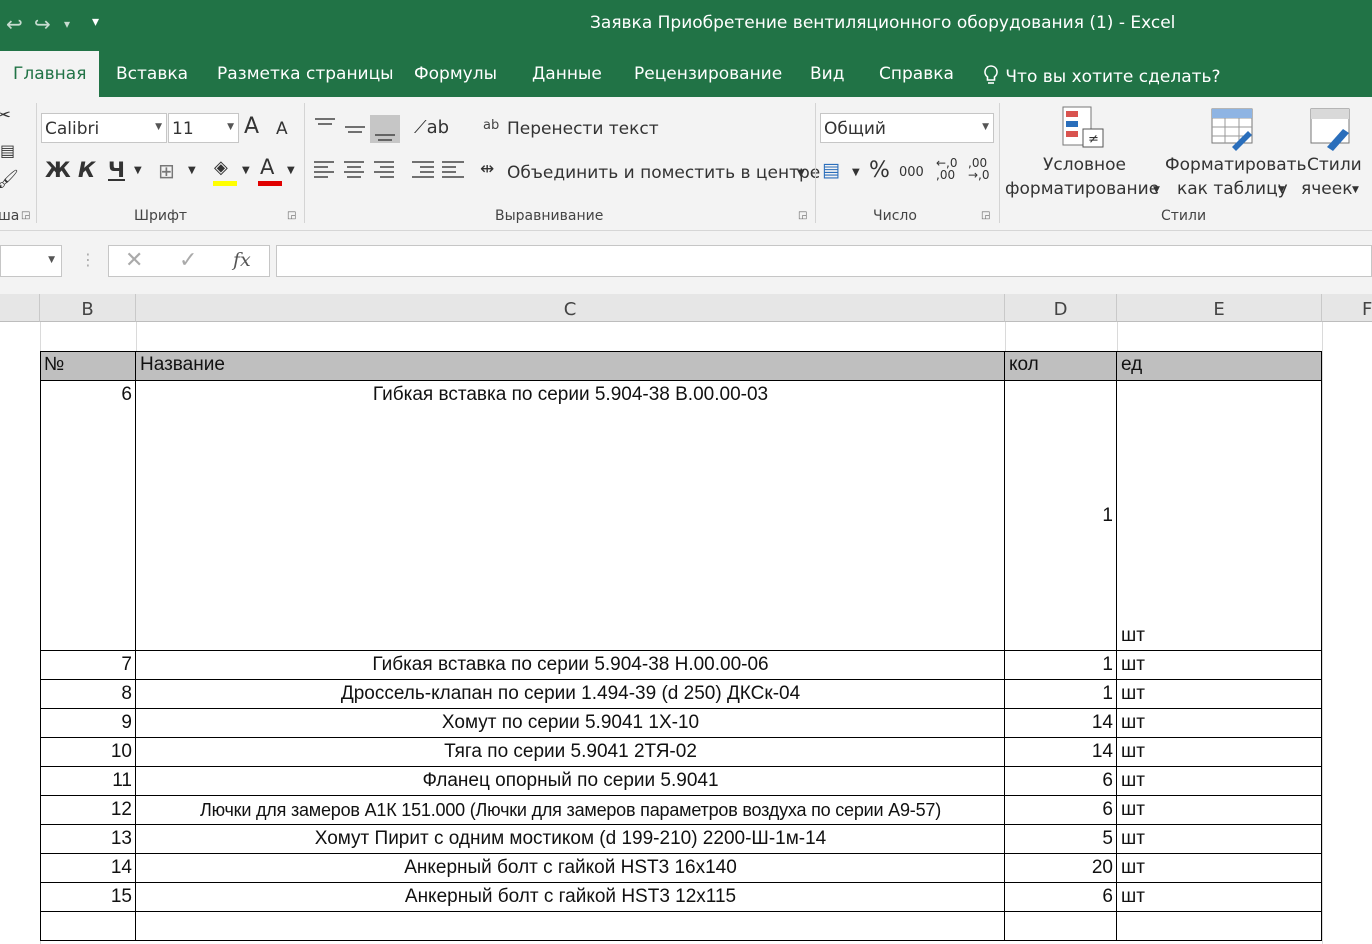  I want to click on row-14-num: 14, so click(88, 868).